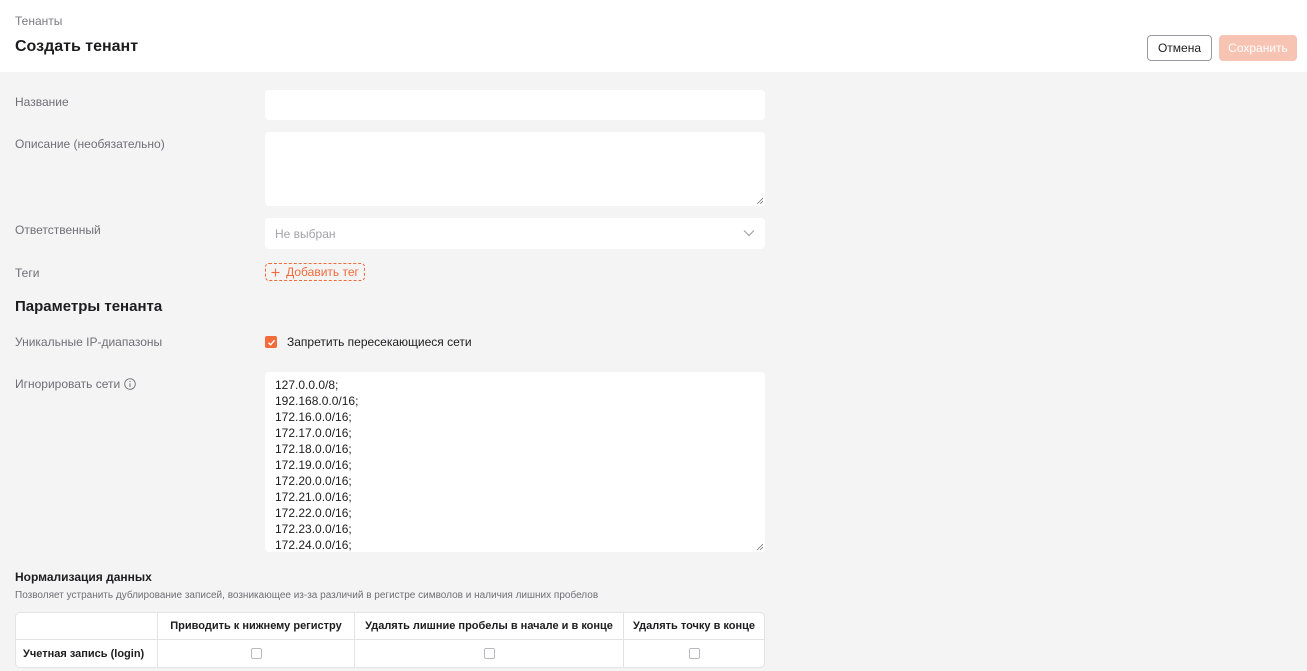  I want to click on network-line: 172.18.0.0/16;, so click(313, 449).